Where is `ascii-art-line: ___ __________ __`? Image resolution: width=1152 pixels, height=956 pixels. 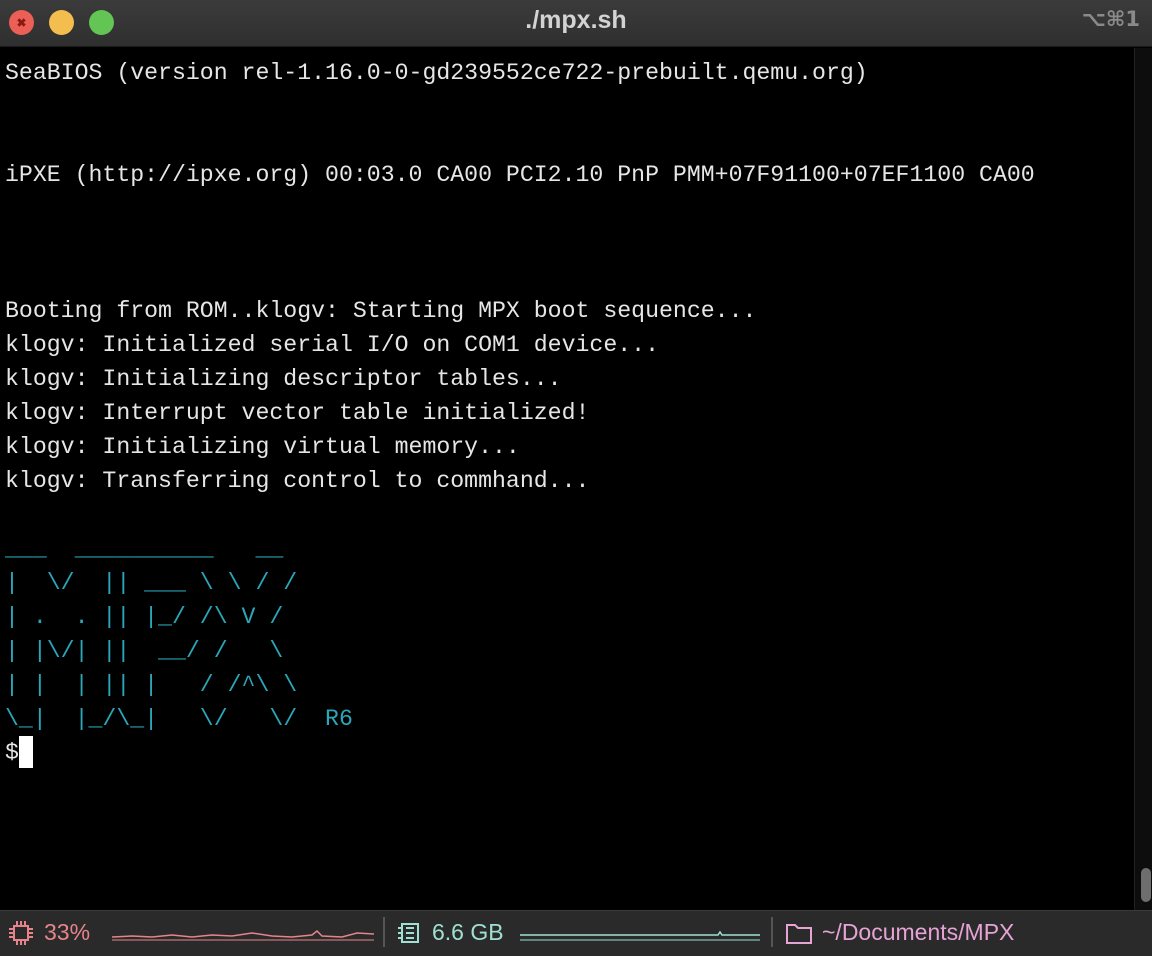 ascii-art-line: ___ __________ __ is located at coordinates (144, 549).